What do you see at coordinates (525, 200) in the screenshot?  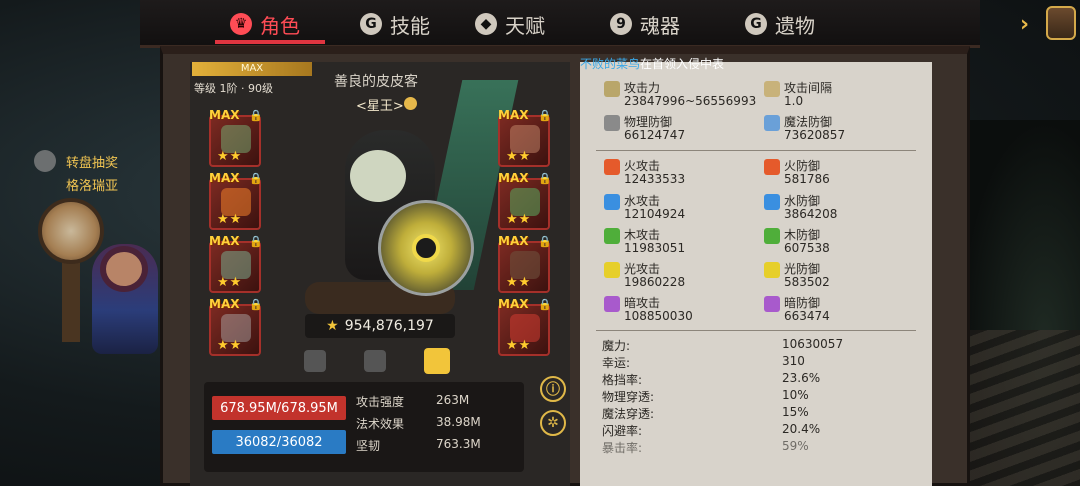 I see `equip-slot-6: MAX 🔒 ★★` at bounding box center [525, 200].